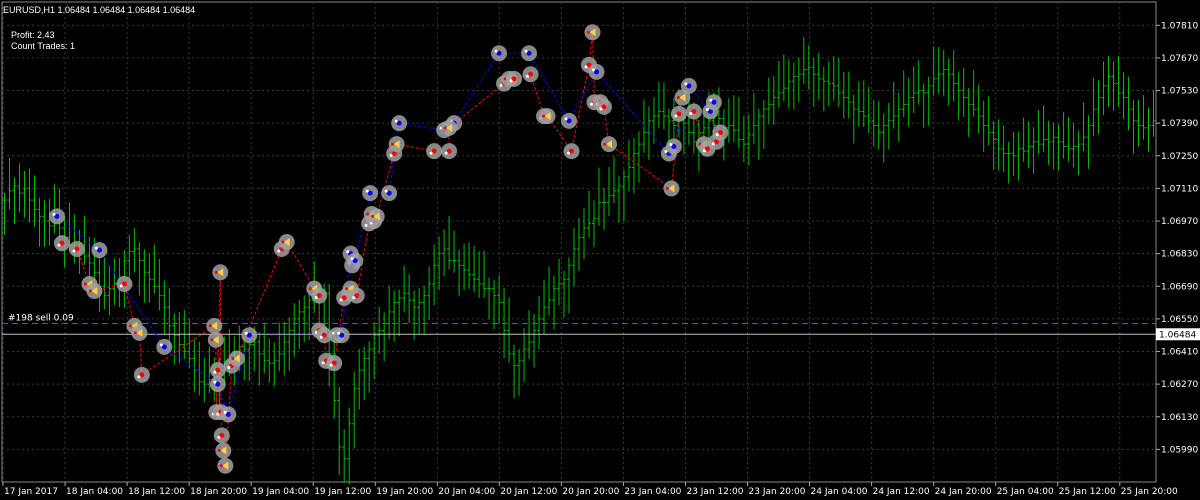 This screenshot has width=1200, height=500. Describe the element at coordinates (777, 492) in the screenshot. I see `x-tick-label: 23 Jan 20:00` at that location.